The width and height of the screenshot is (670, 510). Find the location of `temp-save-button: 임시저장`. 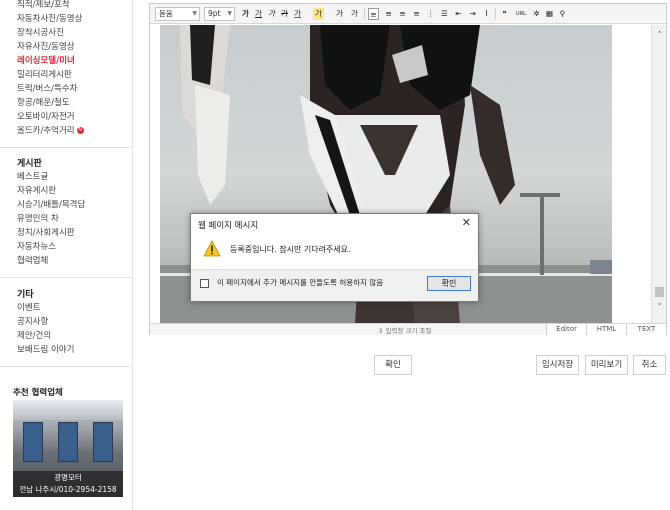

temp-save-button: 임시저장 is located at coordinates (557, 365).